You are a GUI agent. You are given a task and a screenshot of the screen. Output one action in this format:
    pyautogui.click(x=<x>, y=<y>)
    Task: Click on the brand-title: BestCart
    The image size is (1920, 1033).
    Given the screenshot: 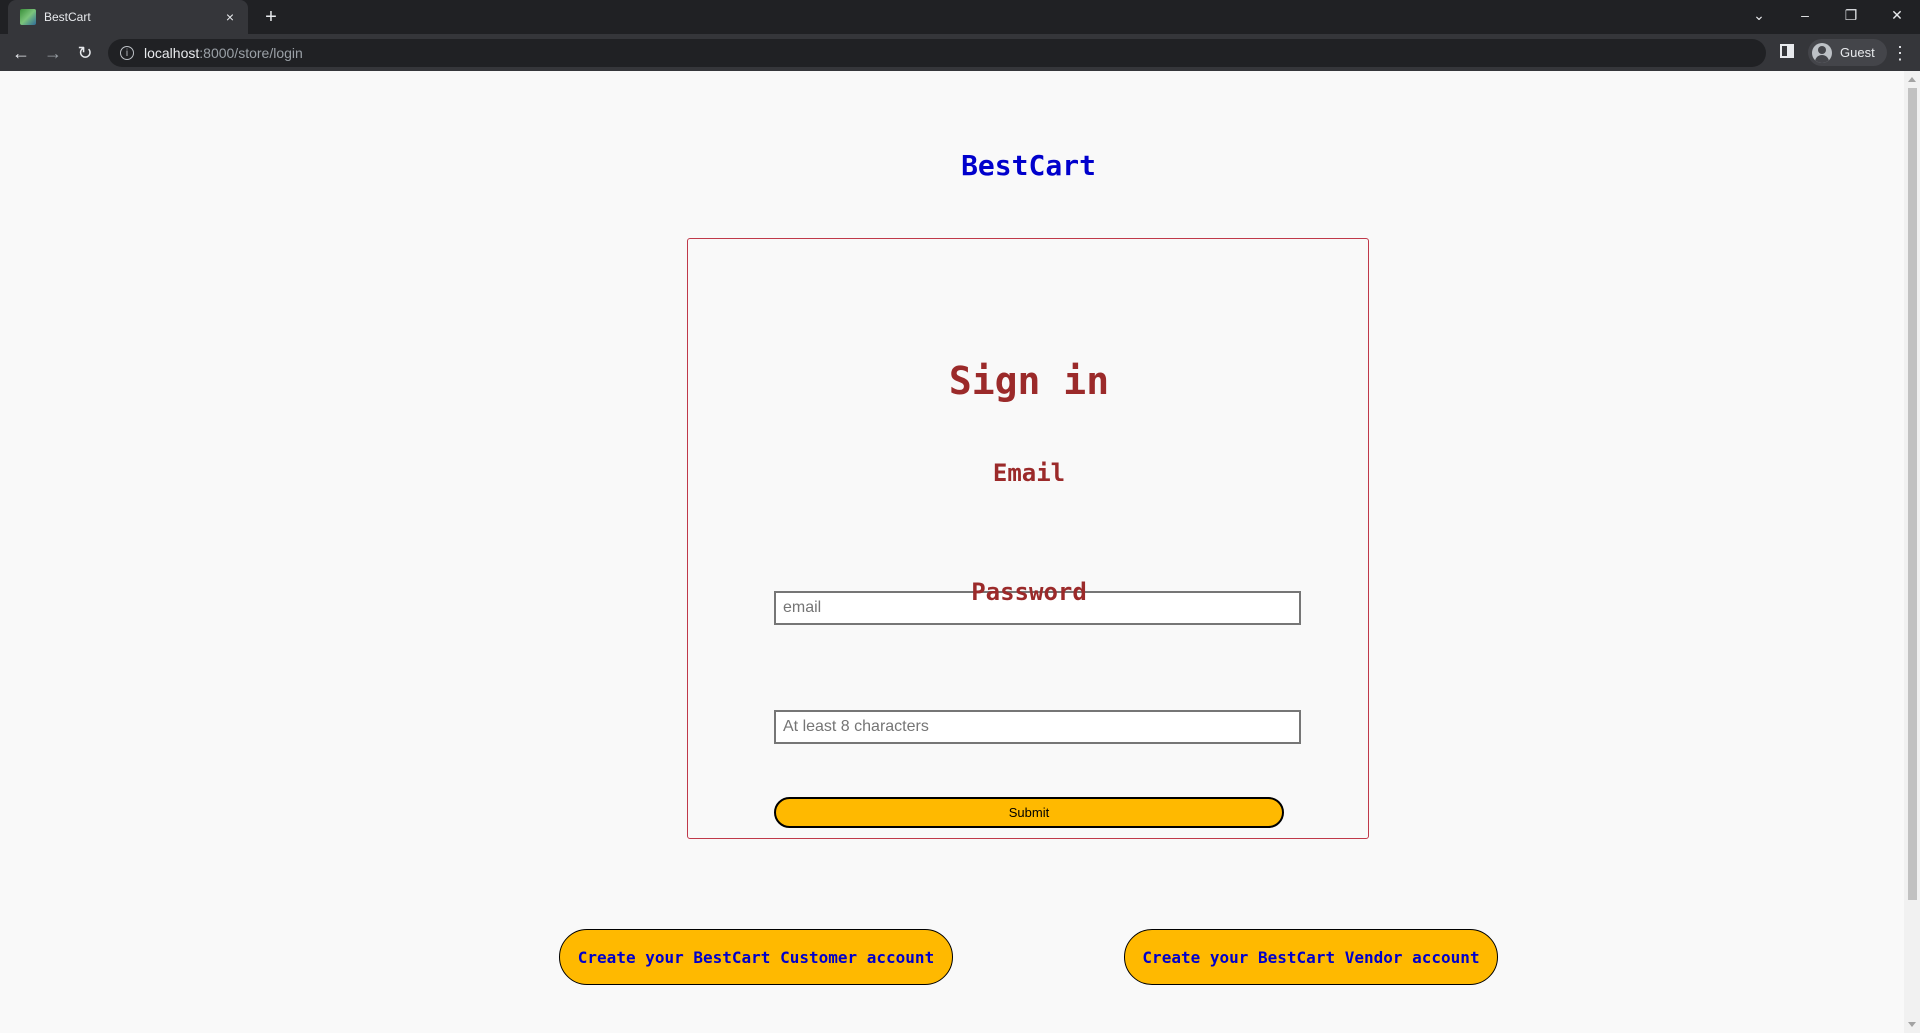 What is the action you would take?
    pyautogui.click(x=1028, y=165)
    